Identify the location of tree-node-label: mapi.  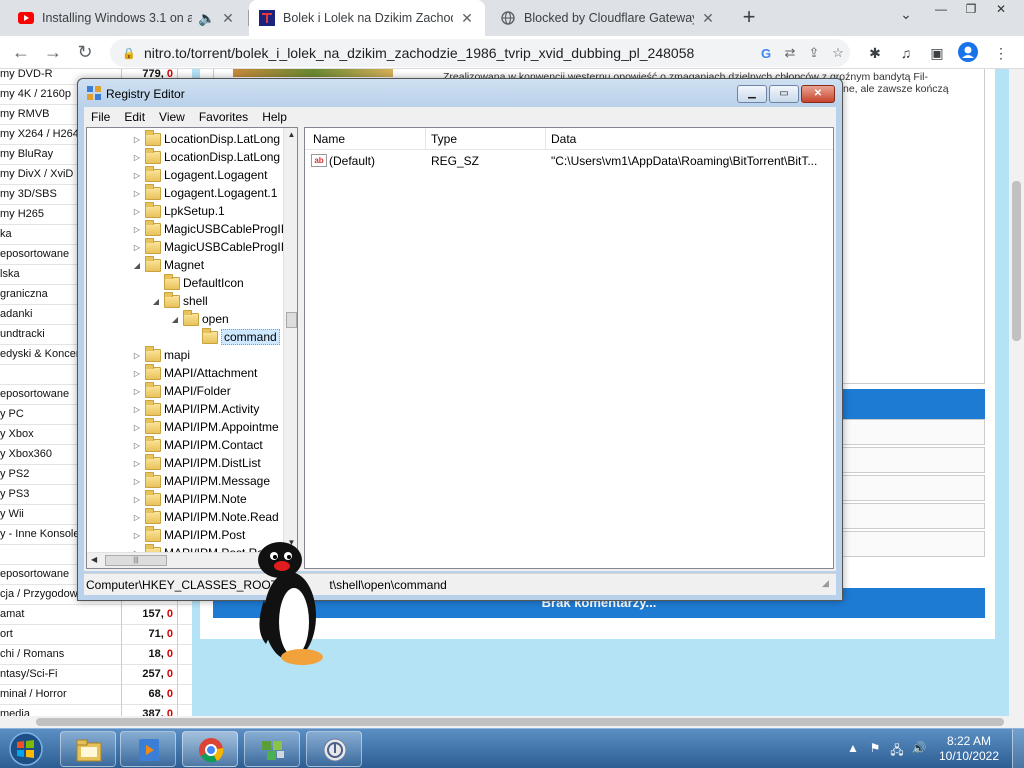
(177, 355).